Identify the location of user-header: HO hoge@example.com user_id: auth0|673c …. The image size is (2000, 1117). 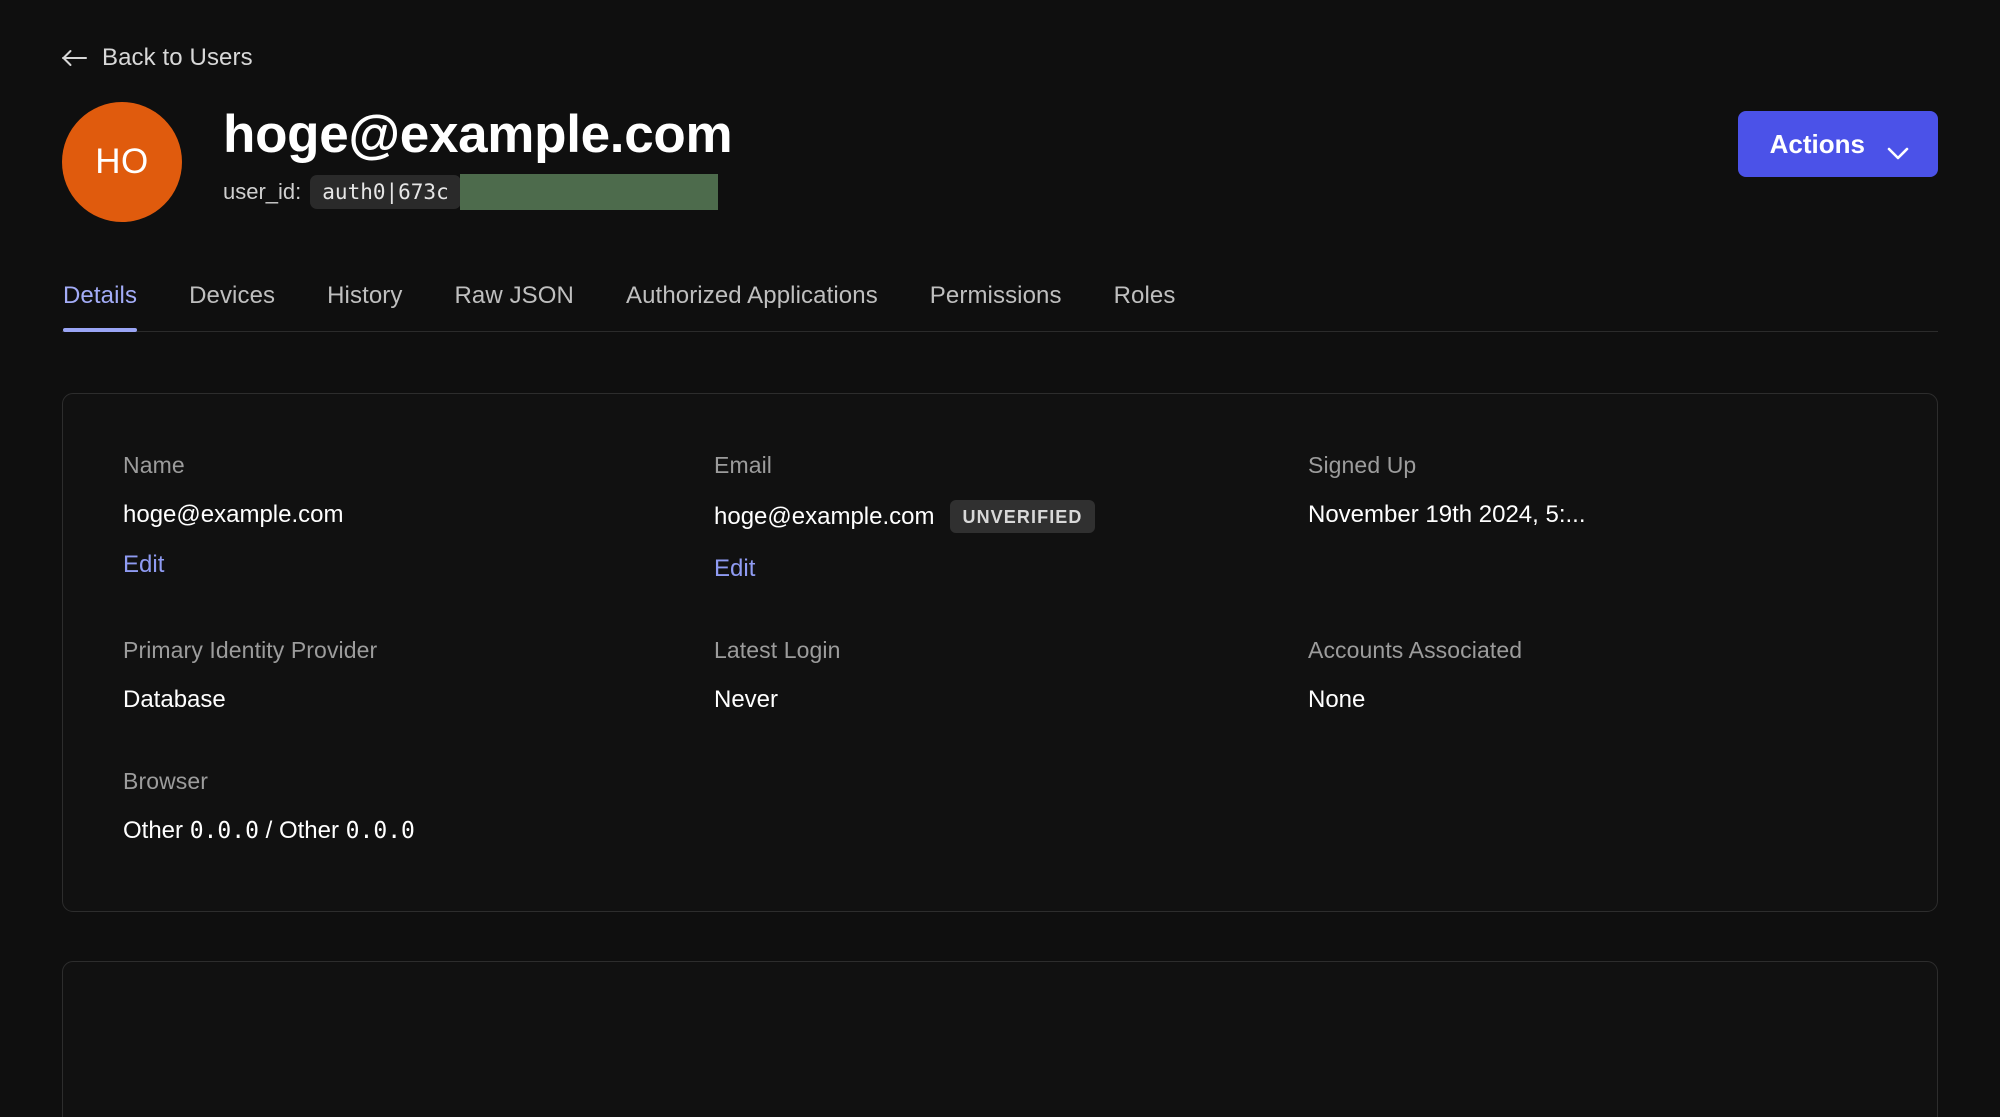
(1000, 161).